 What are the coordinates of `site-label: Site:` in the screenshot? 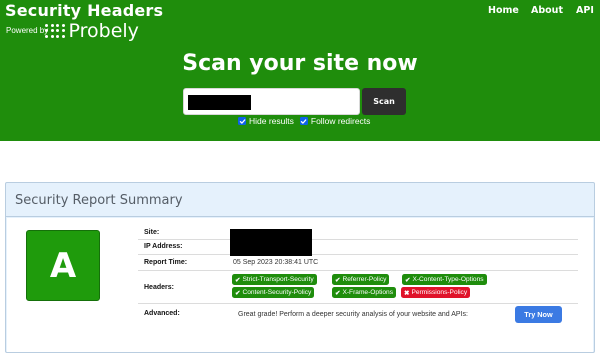 It's located at (152, 232).